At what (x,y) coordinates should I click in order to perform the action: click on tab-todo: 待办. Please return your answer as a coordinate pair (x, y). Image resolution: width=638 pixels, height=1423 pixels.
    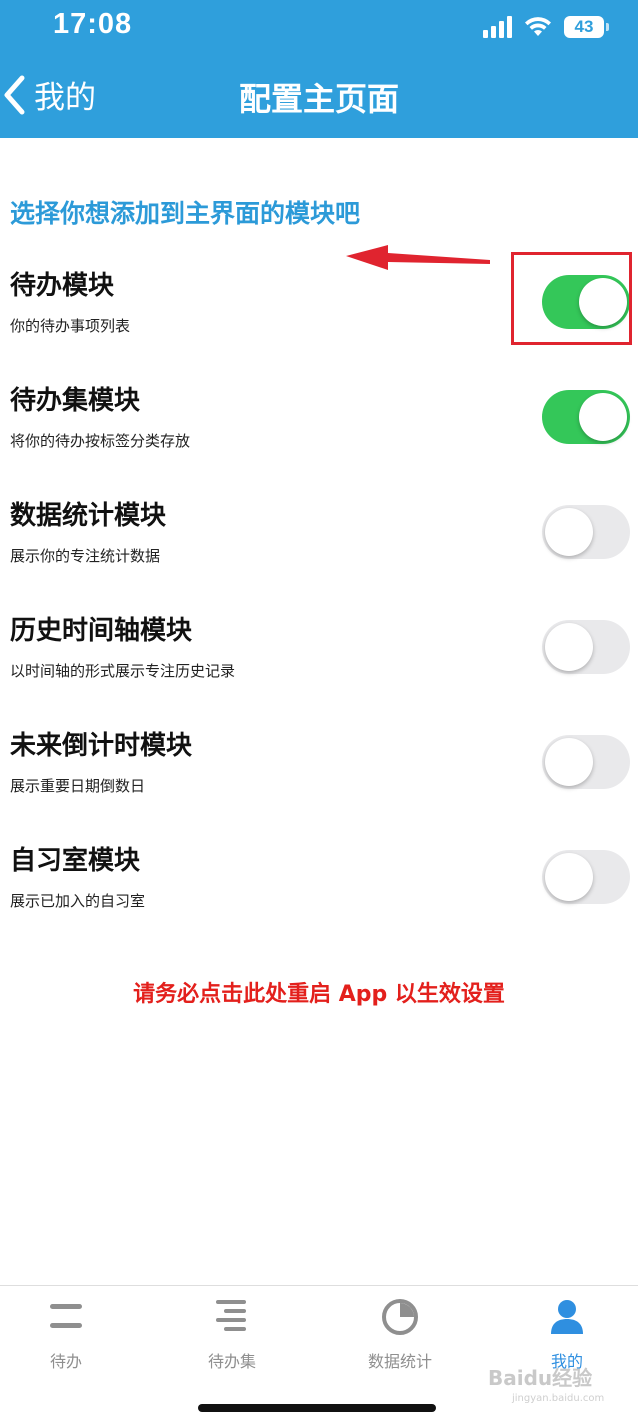
    Looking at the image, I should click on (73, 1331).